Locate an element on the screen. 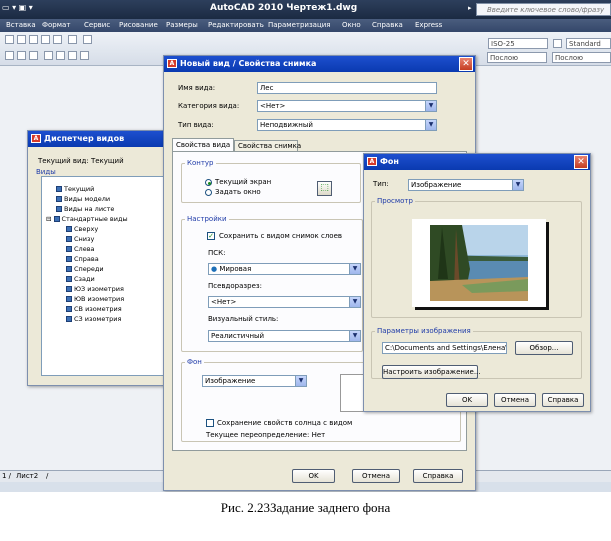 This screenshot has height=541, width=611. dim-style-box: ISO-25 is located at coordinates (518, 43).